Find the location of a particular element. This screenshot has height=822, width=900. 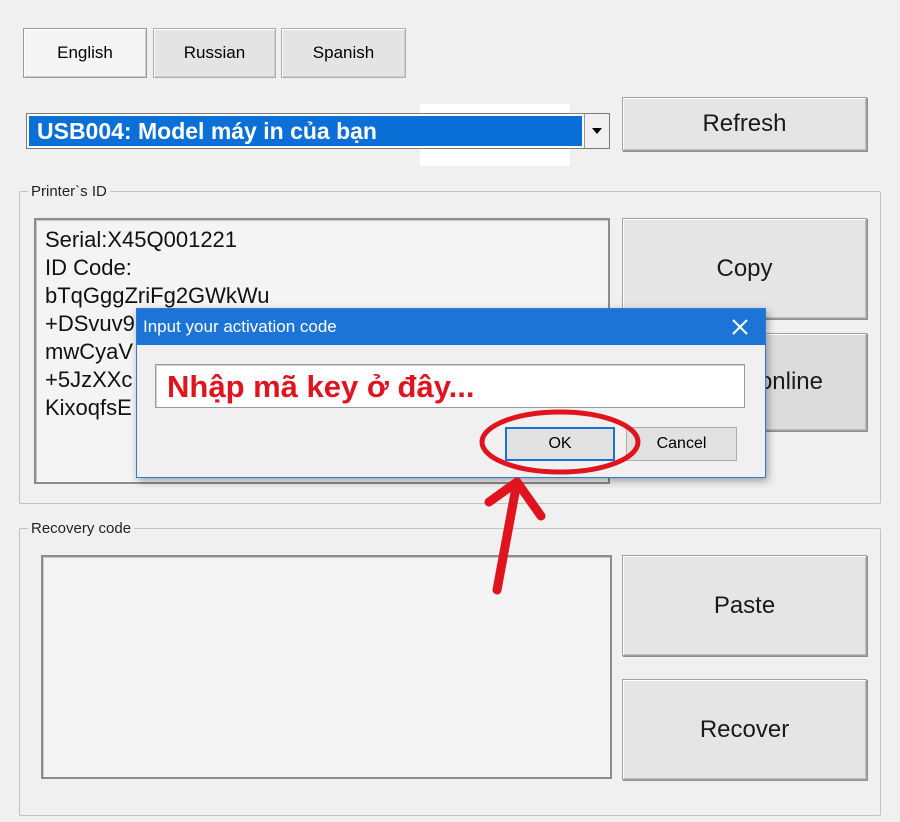

ok-highlight-circle is located at coordinates (560, 442).